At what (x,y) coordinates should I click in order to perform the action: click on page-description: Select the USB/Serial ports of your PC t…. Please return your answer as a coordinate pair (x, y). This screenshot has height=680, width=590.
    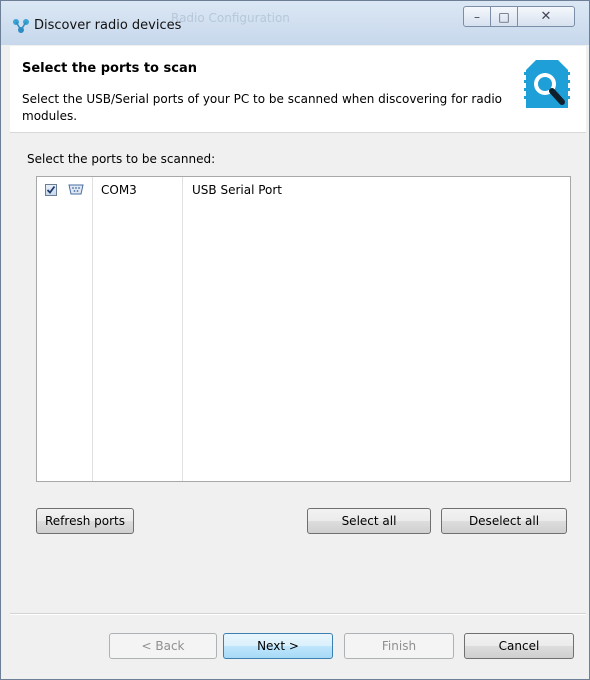
    Looking at the image, I should click on (262, 107).